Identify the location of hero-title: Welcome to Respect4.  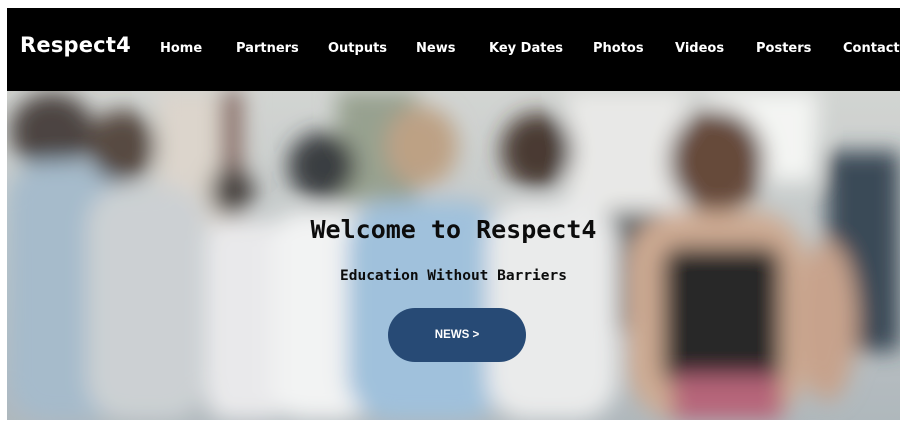
(453, 229).